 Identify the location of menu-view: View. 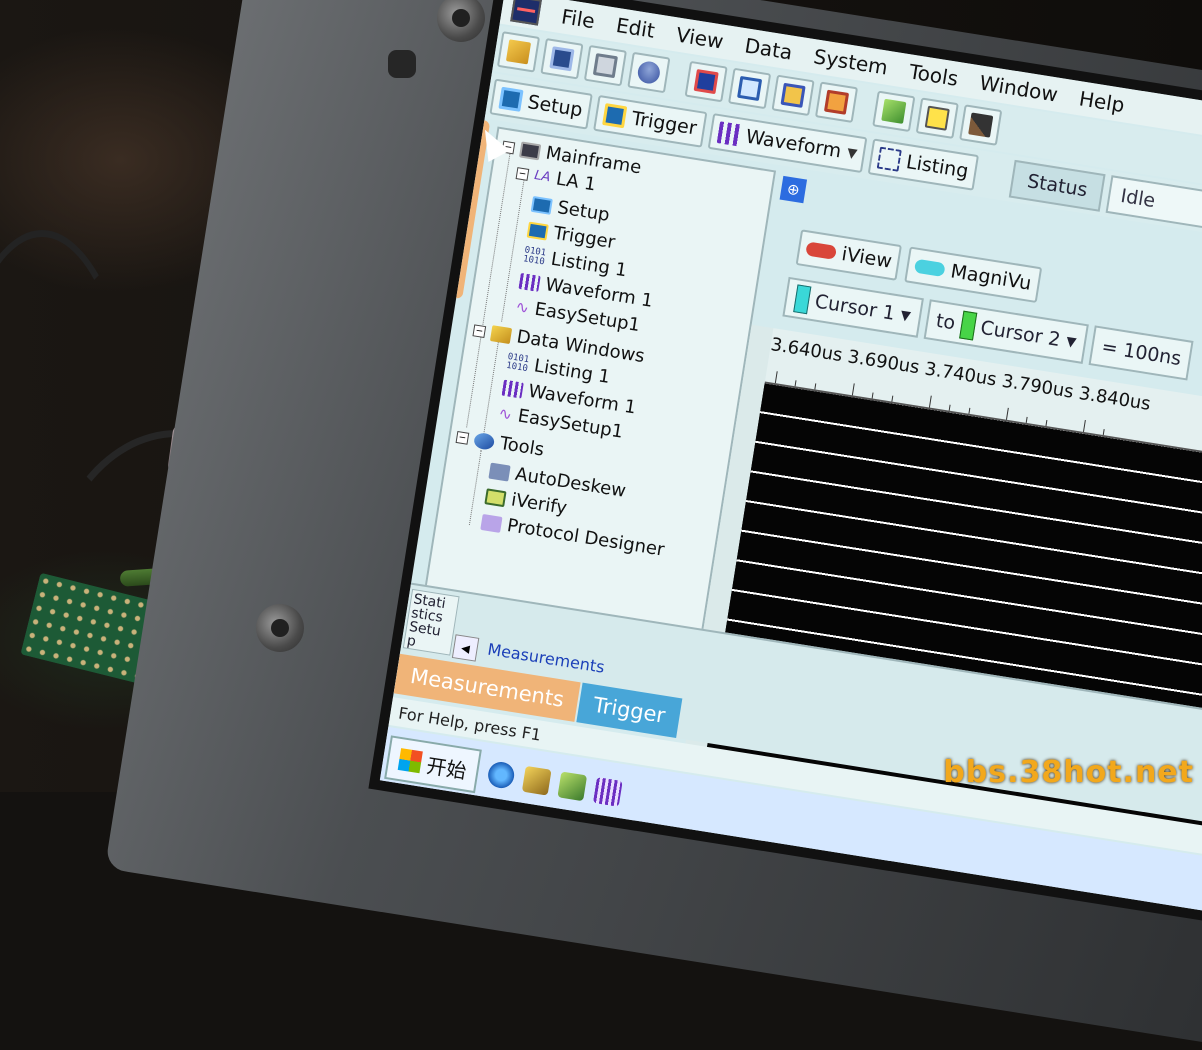
(699, 38).